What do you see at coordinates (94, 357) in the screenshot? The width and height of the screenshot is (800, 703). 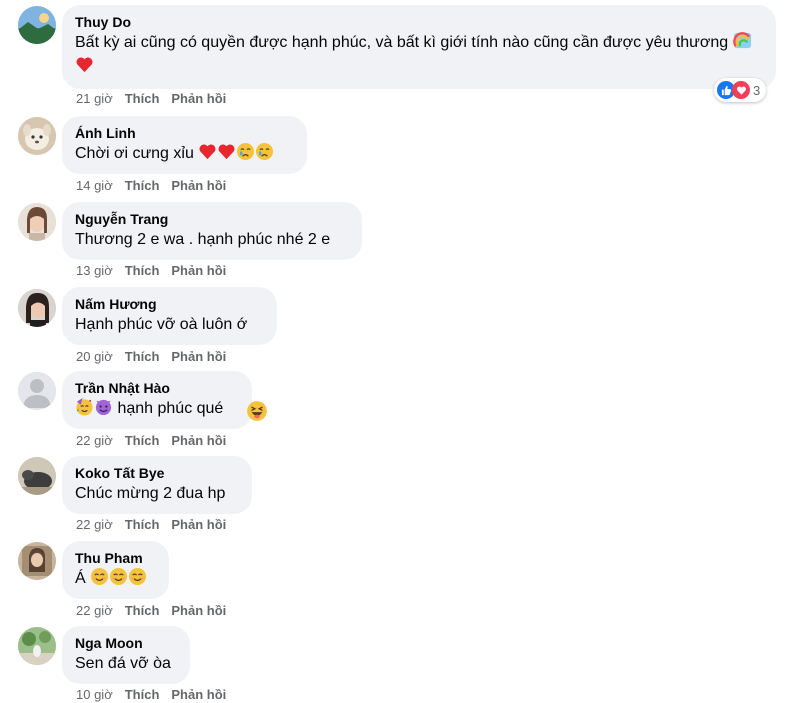 I see `timestamp: 20 giờ` at bounding box center [94, 357].